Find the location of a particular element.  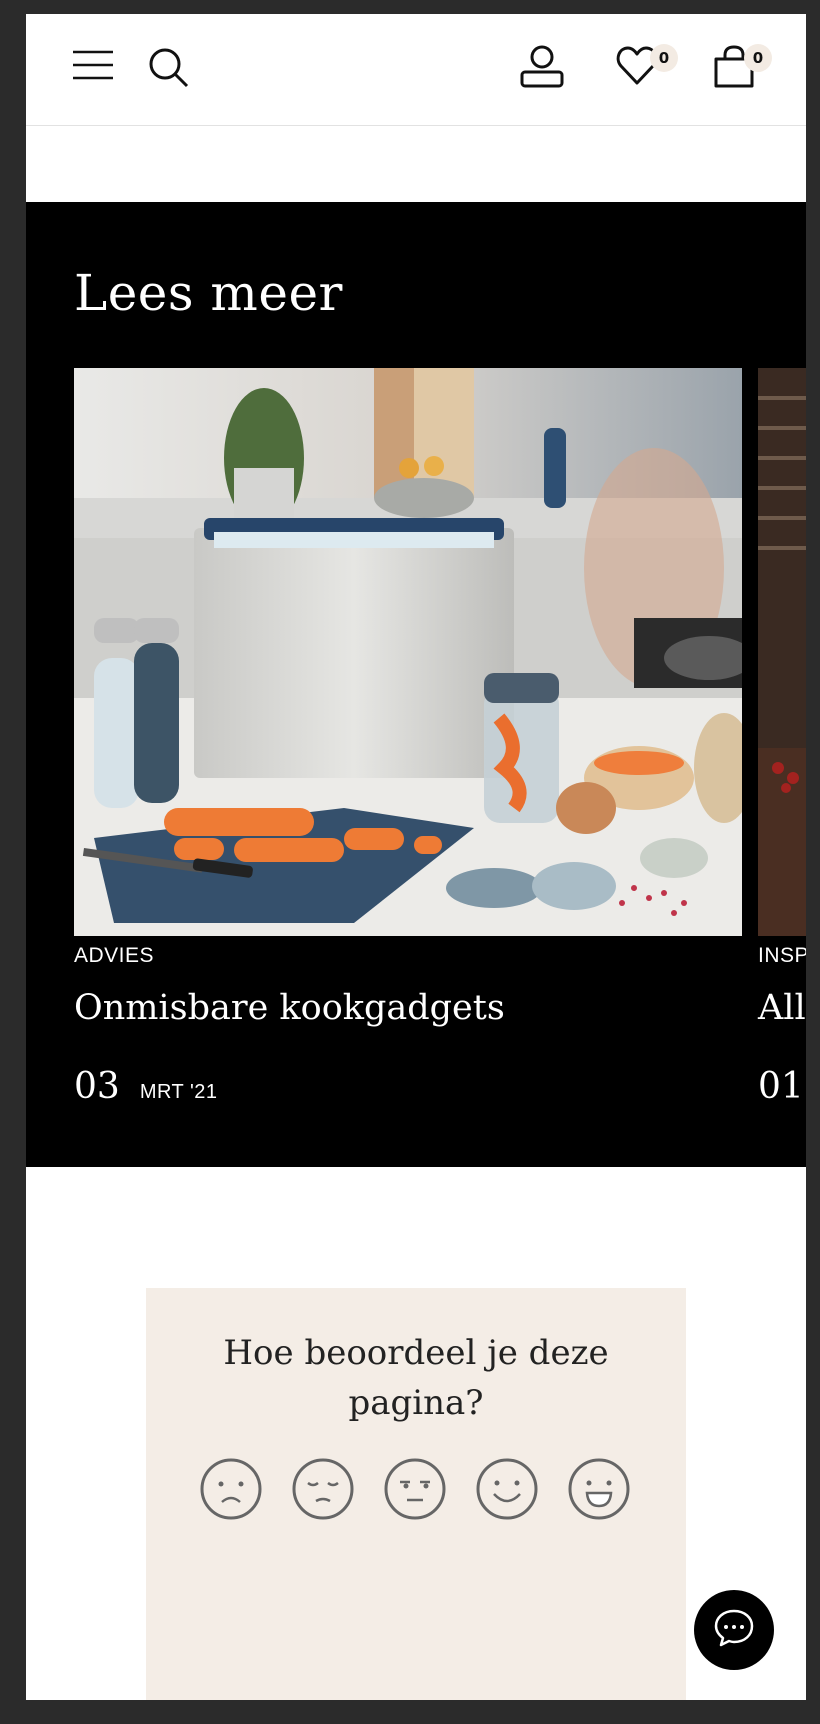

unhappy-face-icon is located at coordinates (323, 1489).